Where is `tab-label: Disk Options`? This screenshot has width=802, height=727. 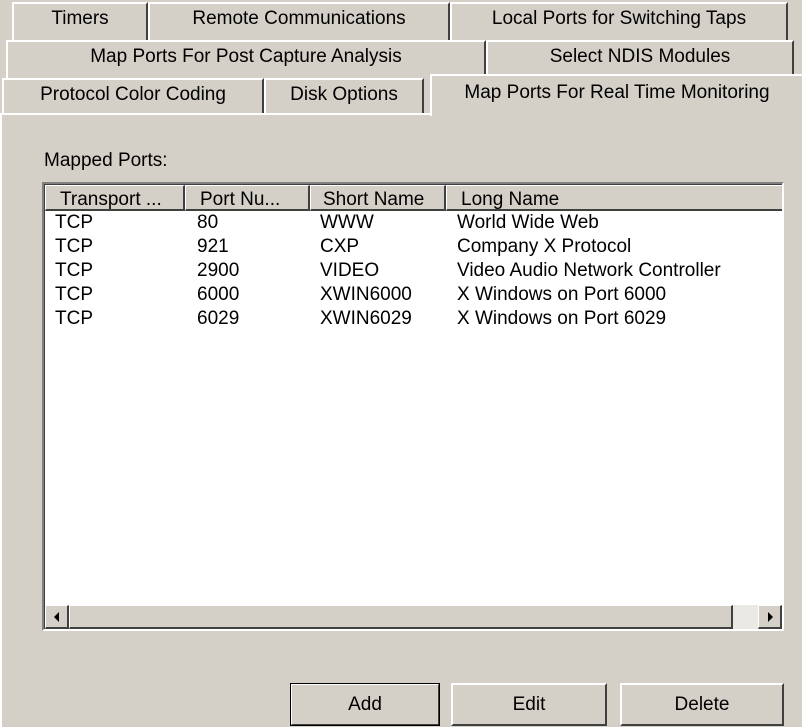 tab-label: Disk Options is located at coordinates (344, 94).